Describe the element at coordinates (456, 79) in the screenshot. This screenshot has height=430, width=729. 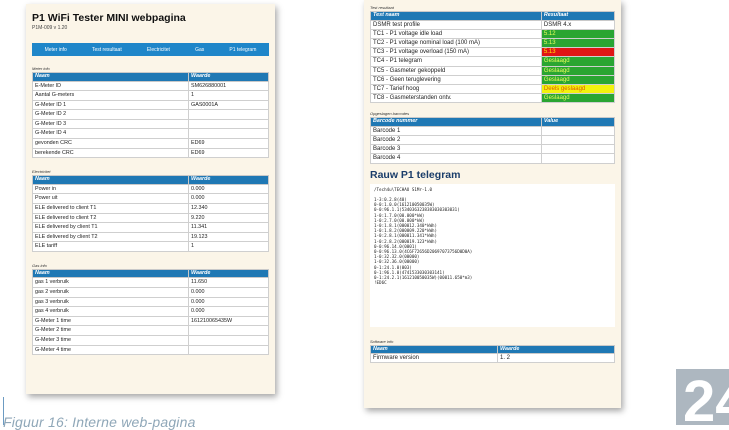
I see `test-name: TC6 - Geen teruglevering` at that location.